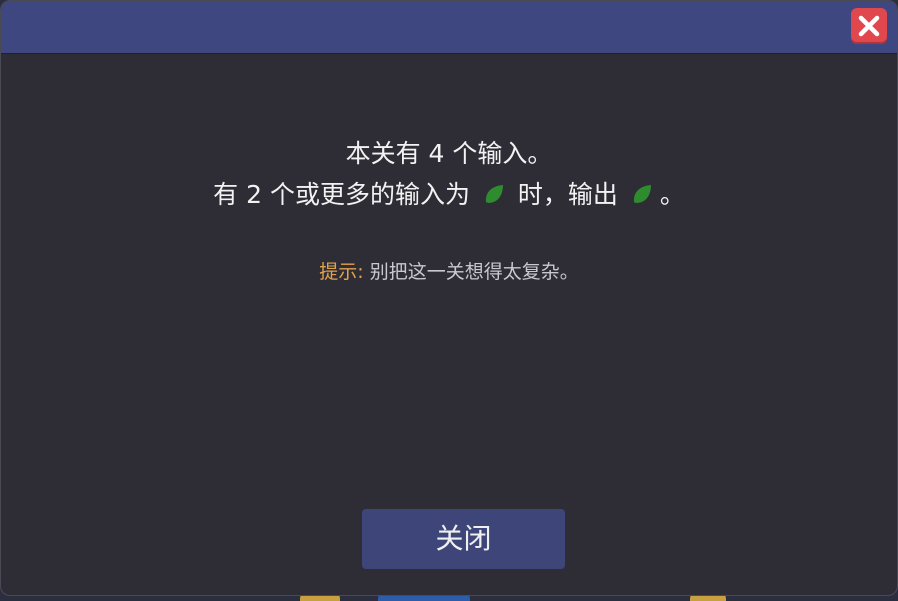 The image size is (898, 601). Describe the element at coordinates (449, 153) in the screenshot. I see `level-description-line-1: 本关有 4 个输入。` at that location.